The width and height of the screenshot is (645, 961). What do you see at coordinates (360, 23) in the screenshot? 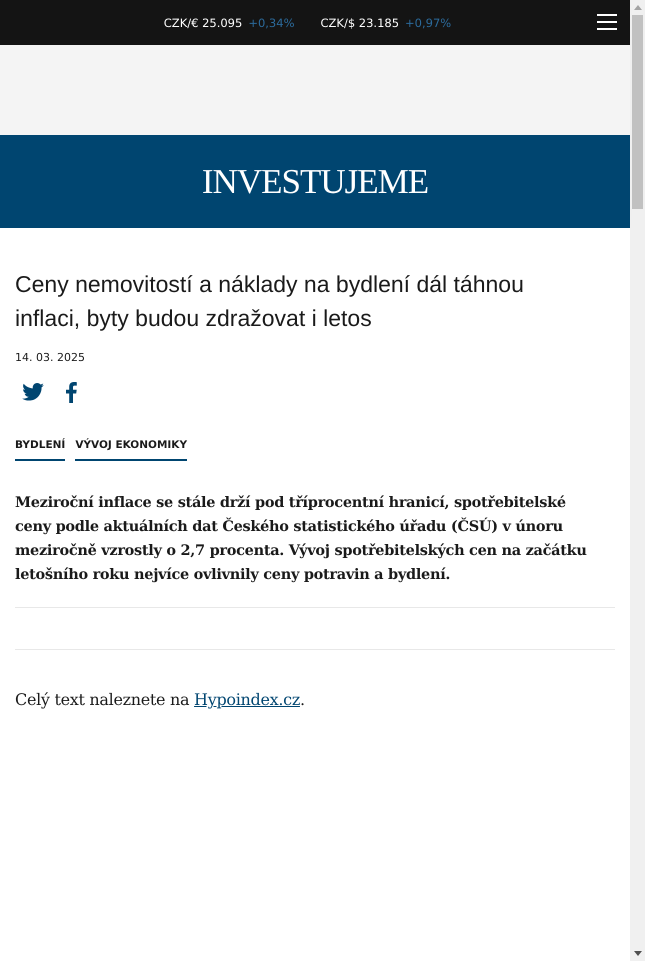
I see `exchange-rate: CZK/$ 23.185` at bounding box center [360, 23].